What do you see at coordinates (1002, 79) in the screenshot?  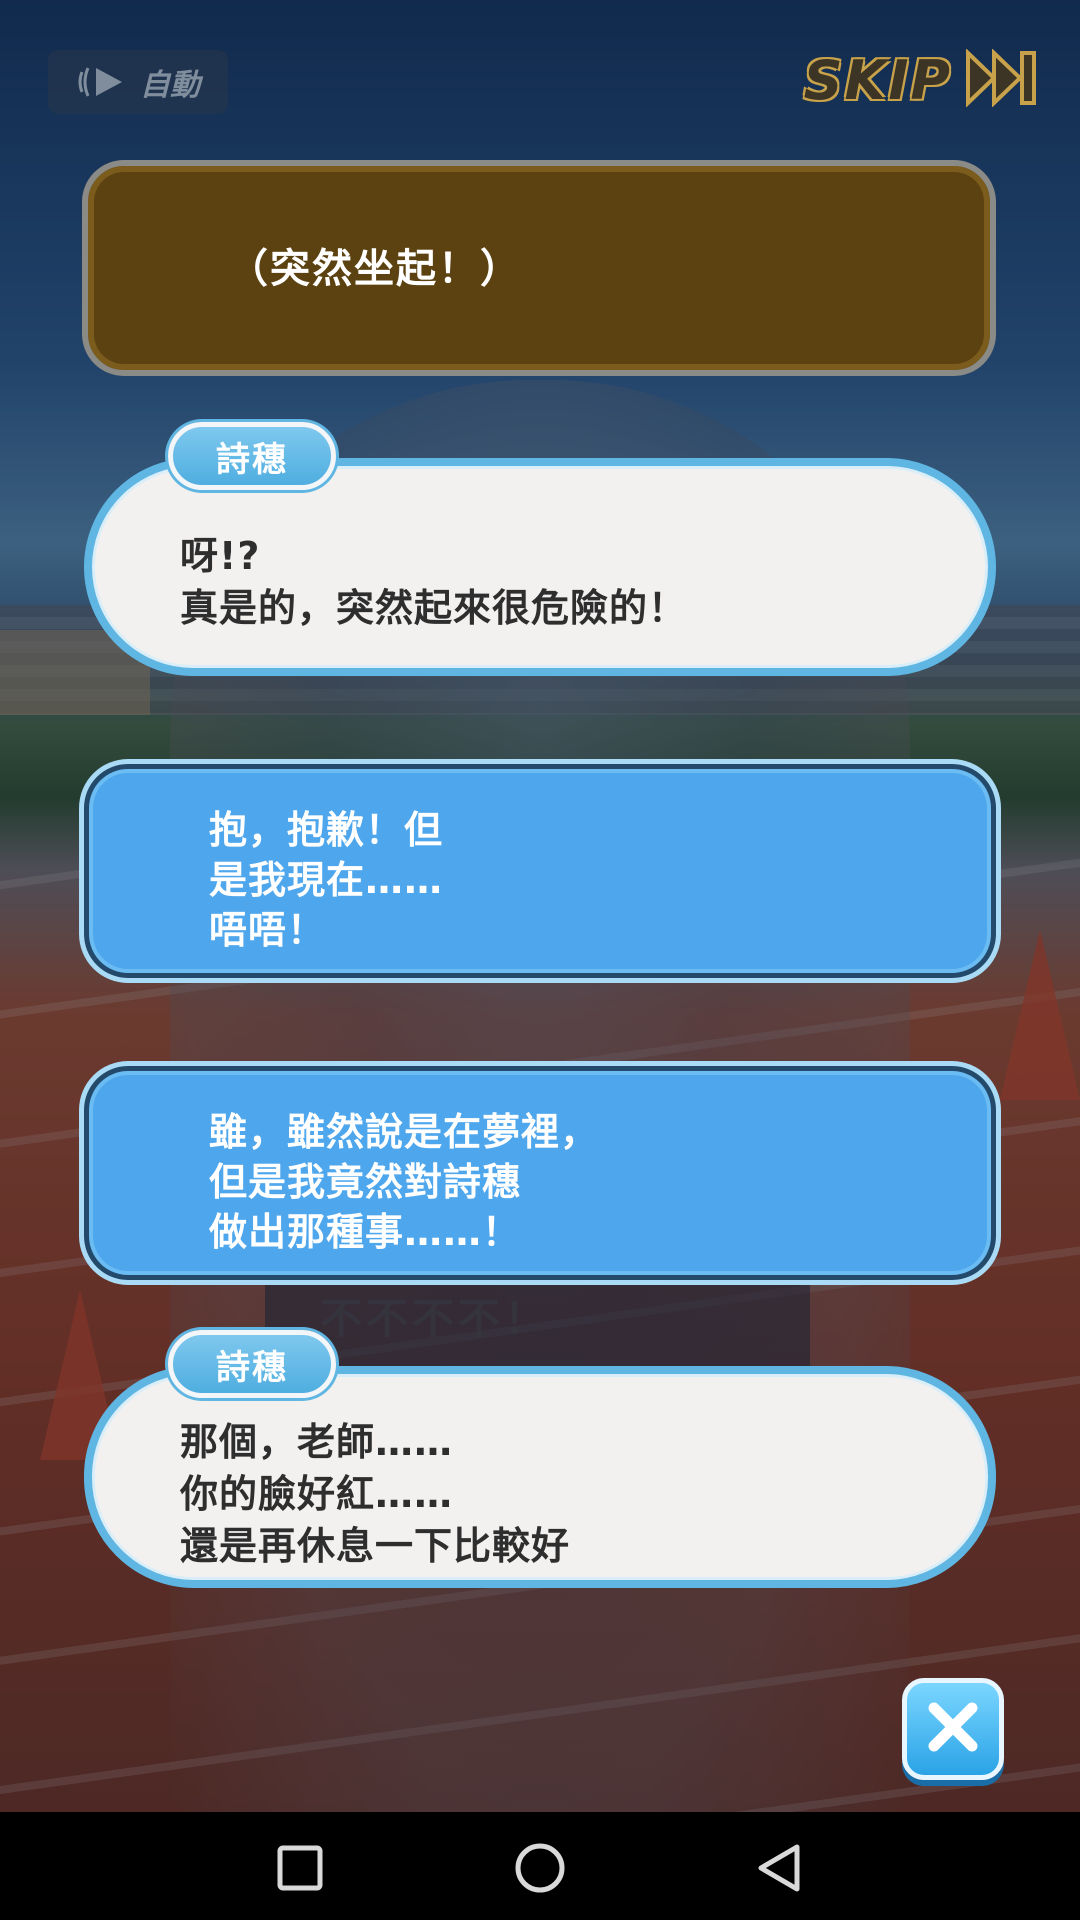 I see `fast-forward-icon` at bounding box center [1002, 79].